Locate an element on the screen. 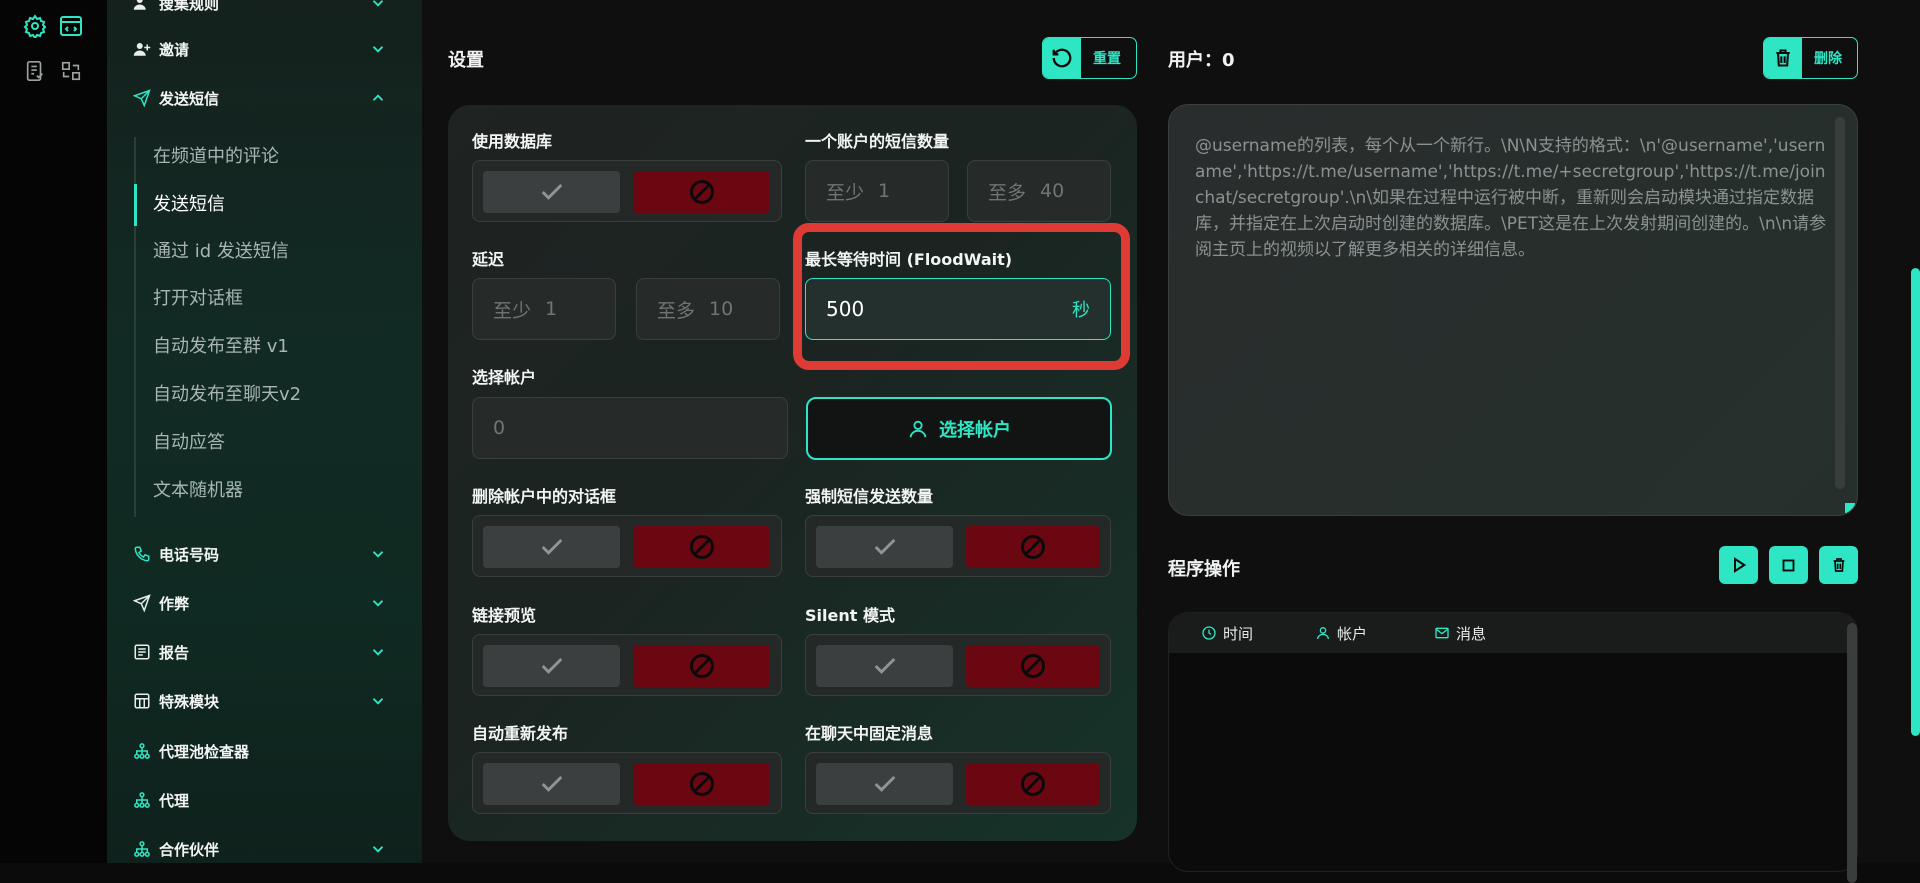  auto-republish-label: 自动重新发布 is located at coordinates (520, 733).